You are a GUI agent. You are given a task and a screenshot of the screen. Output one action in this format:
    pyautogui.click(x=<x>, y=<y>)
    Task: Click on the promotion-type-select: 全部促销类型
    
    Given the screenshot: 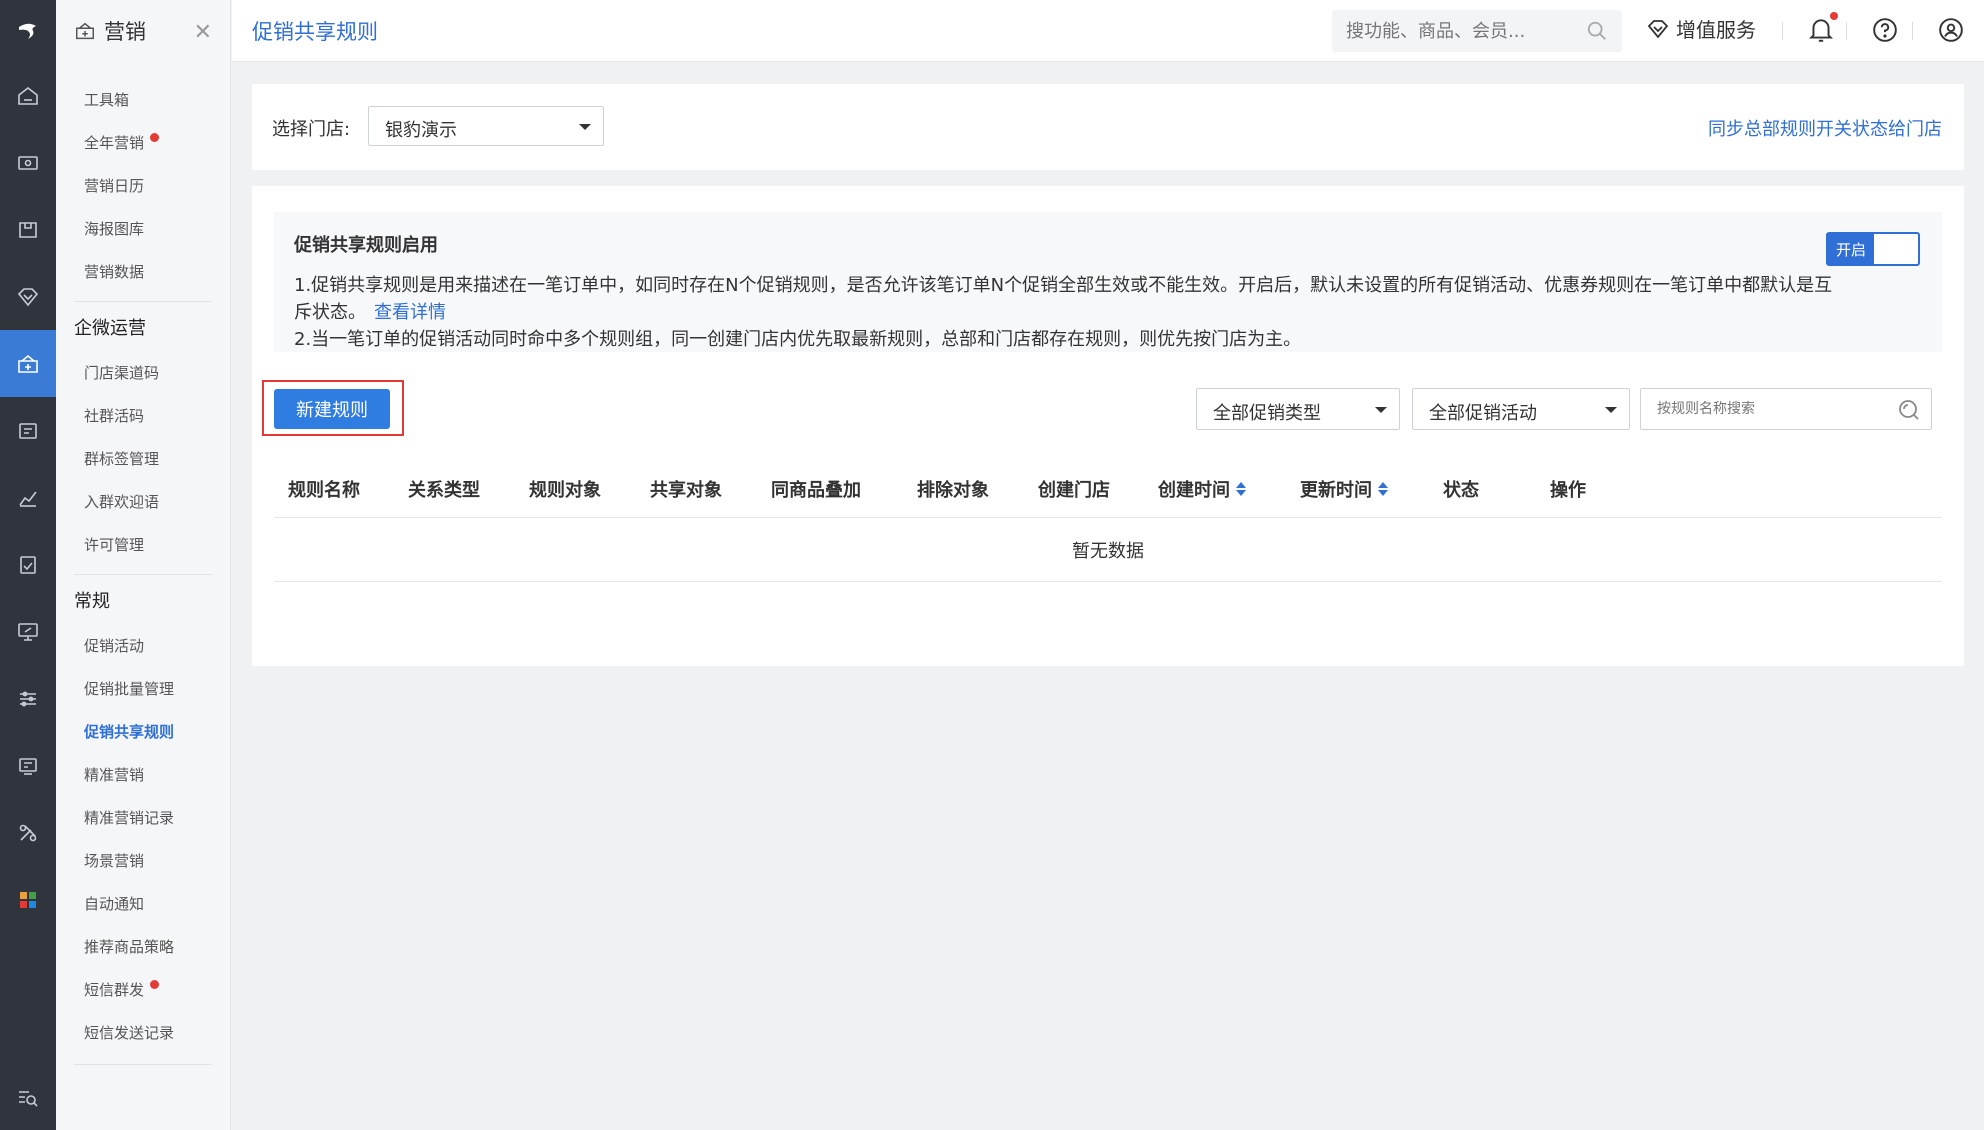 What is the action you would take?
    pyautogui.click(x=1298, y=409)
    